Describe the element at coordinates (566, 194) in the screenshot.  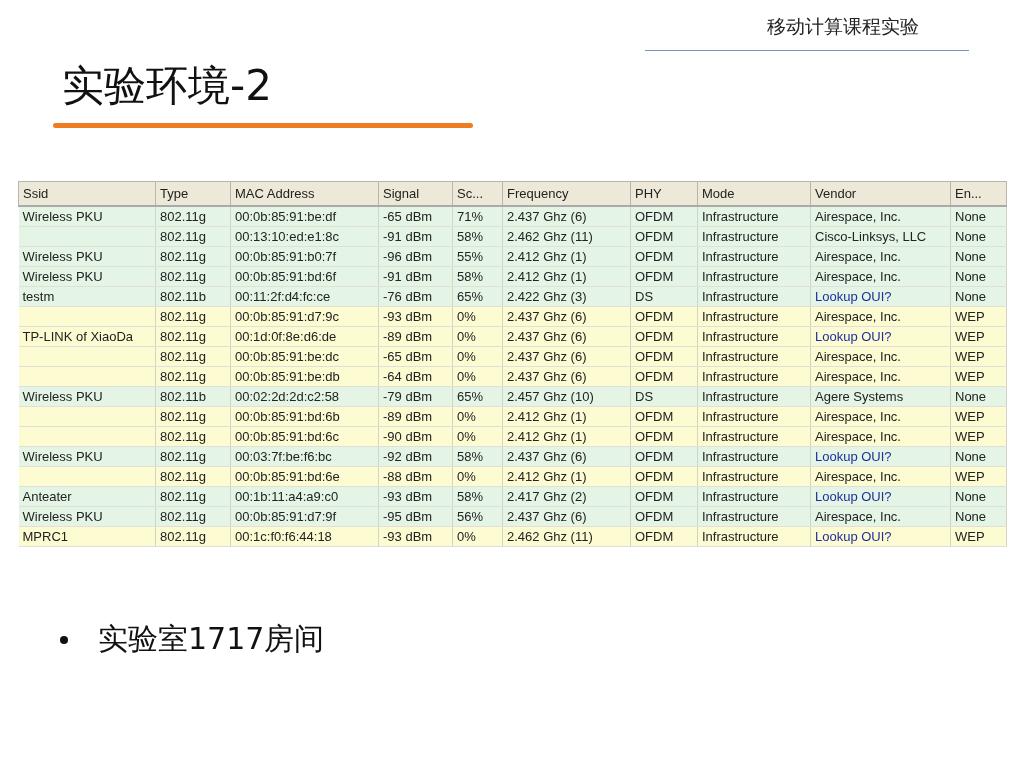
I see `column-header: Frequency` at that location.